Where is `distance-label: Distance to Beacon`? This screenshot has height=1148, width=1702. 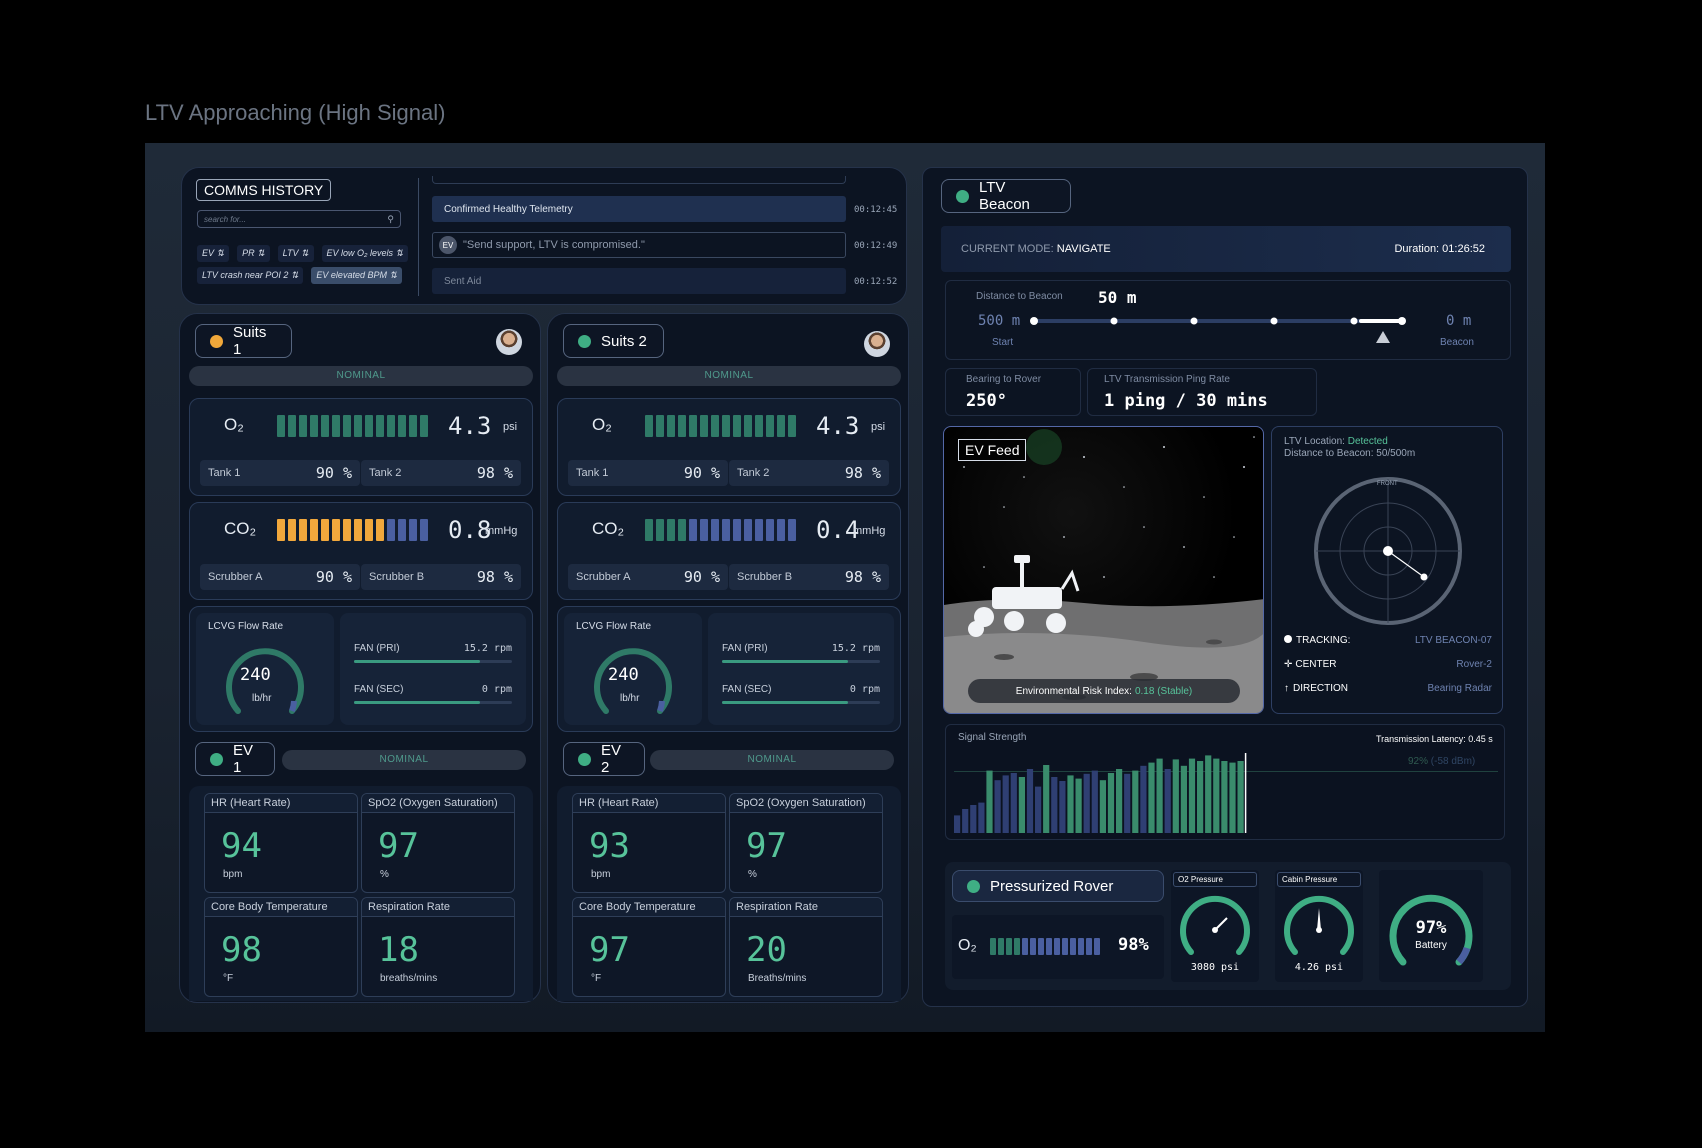
distance-label: Distance to Beacon is located at coordinates (1019, 296).